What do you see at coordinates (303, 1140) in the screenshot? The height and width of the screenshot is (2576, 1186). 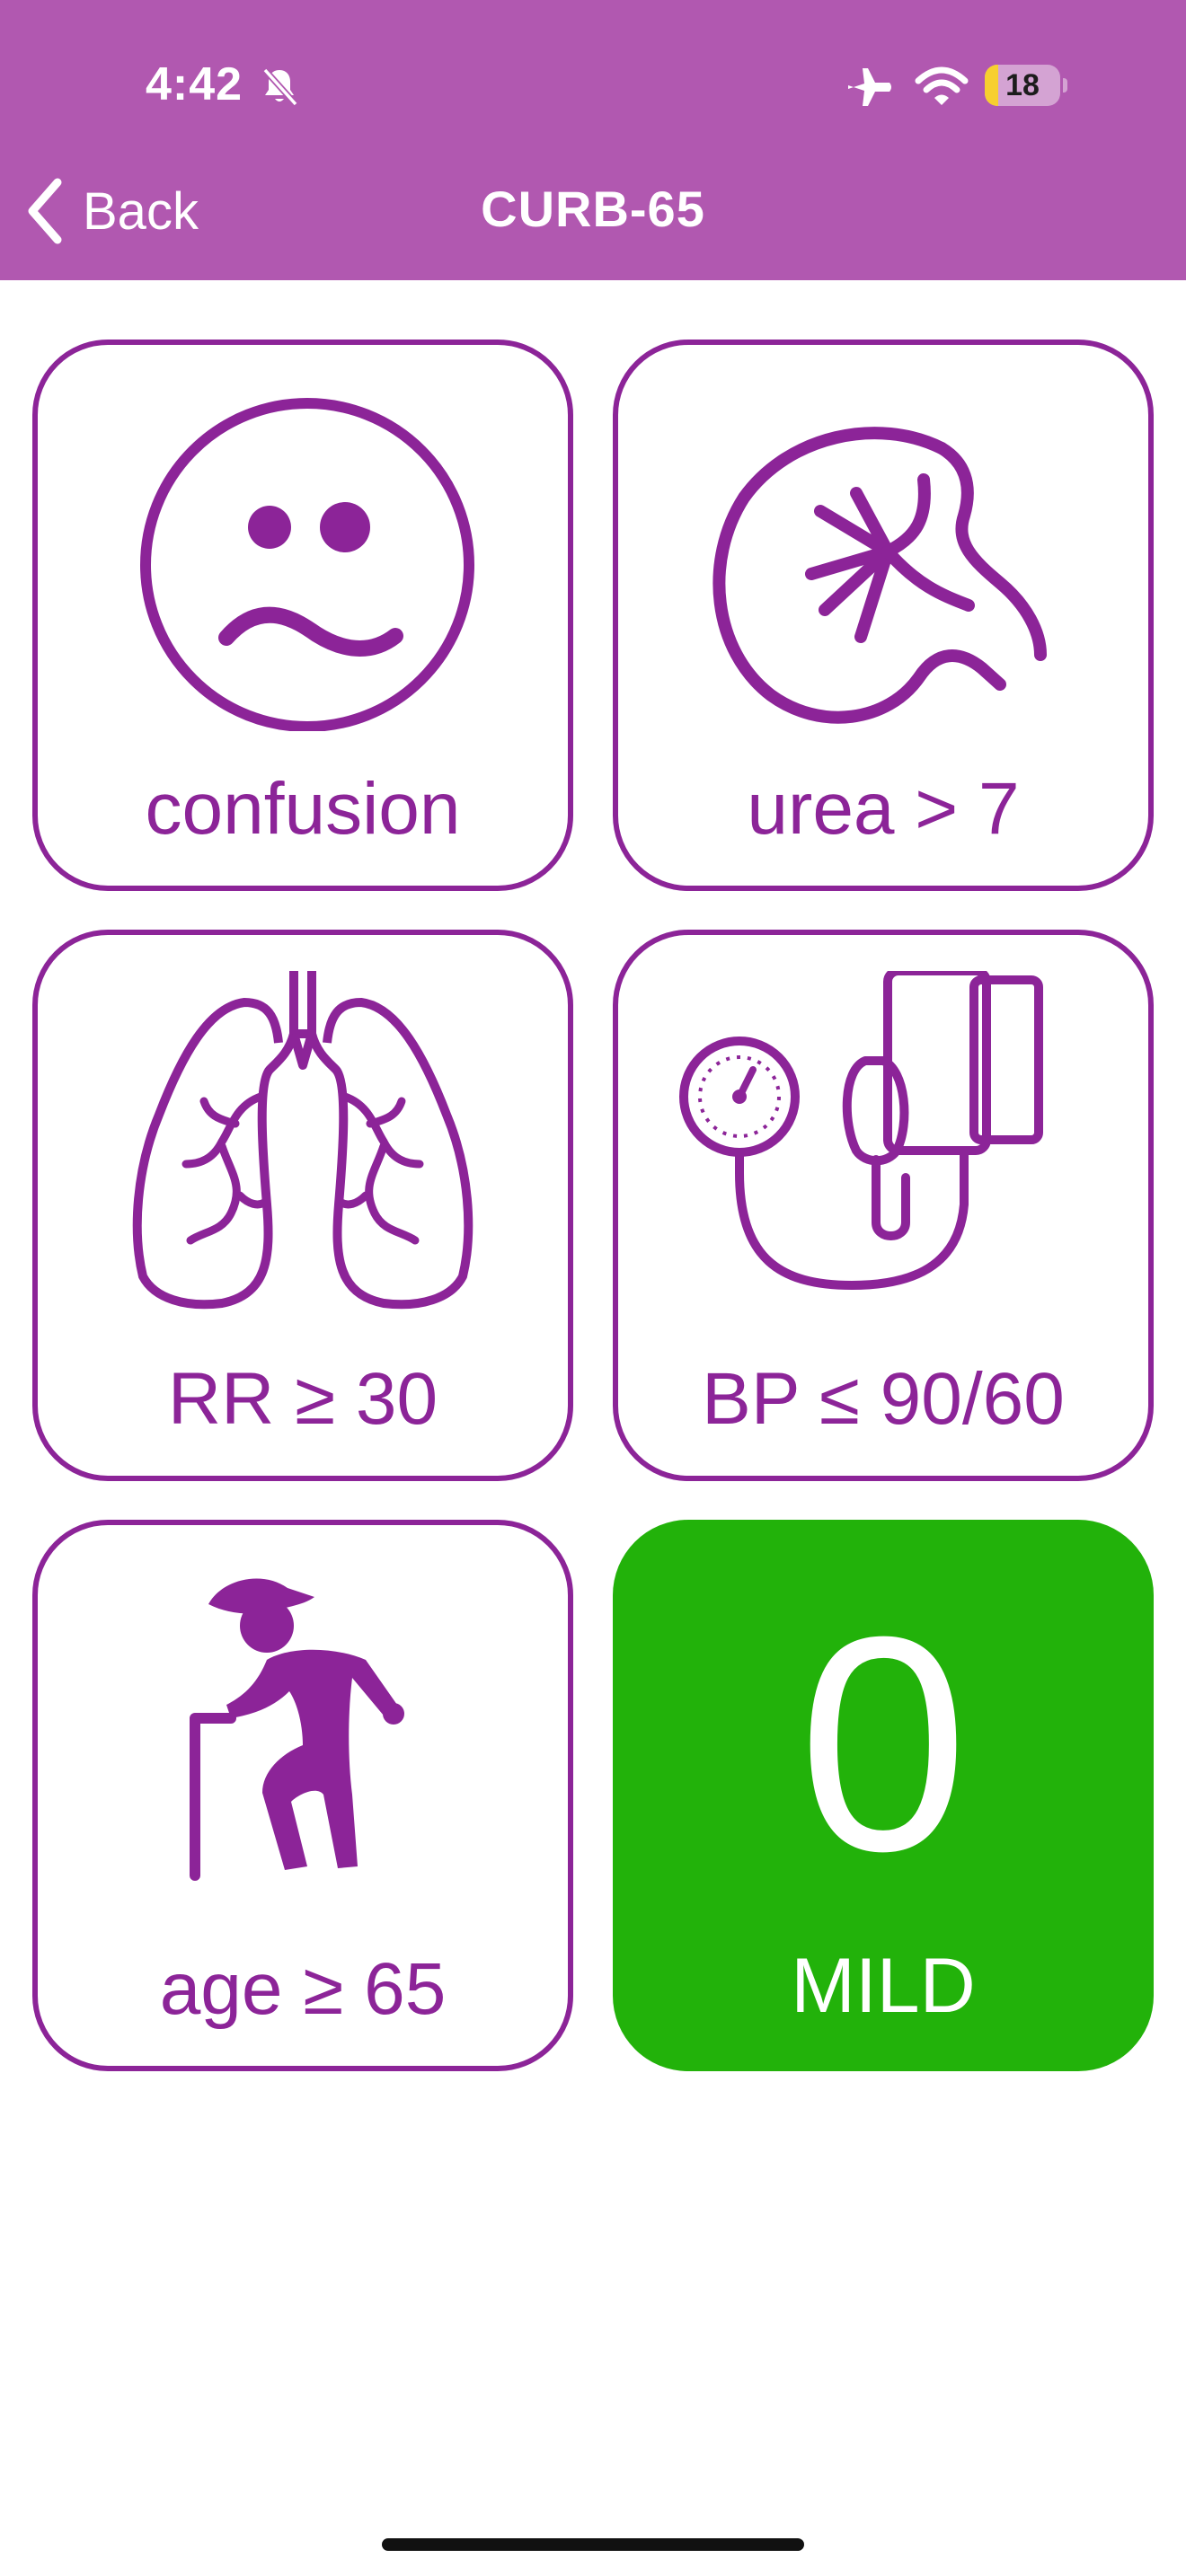 I see `lungs-icon` at bounding box center [303, 1140].